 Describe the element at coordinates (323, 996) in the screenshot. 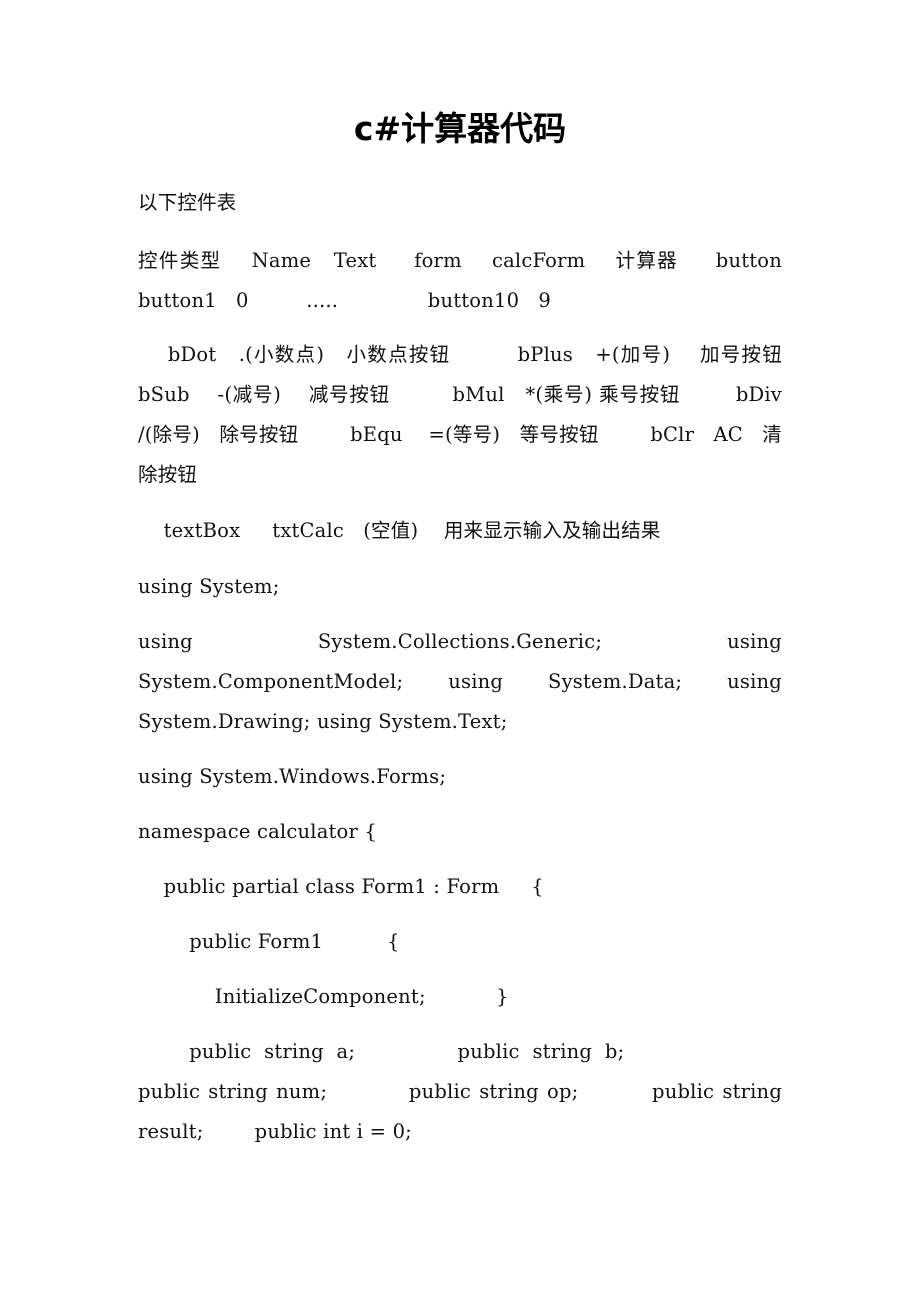

I see `paragraph-initialize-component: InitializeComponent; }` at that location.